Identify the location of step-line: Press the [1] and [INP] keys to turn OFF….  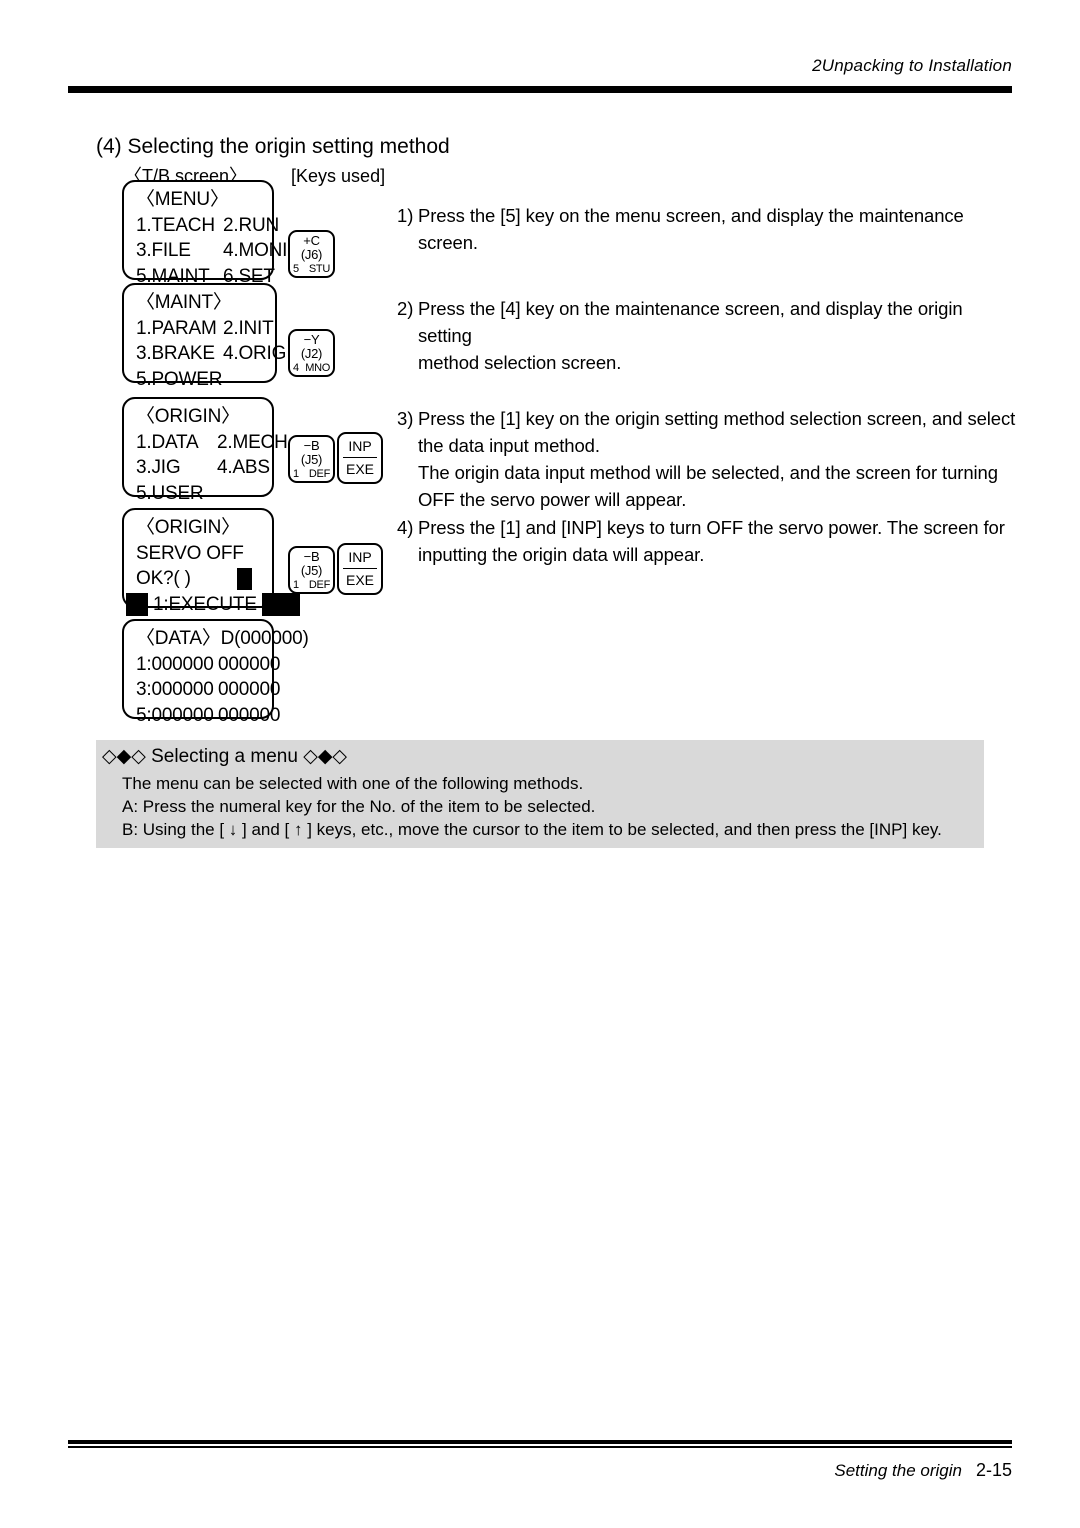
(711, 527).